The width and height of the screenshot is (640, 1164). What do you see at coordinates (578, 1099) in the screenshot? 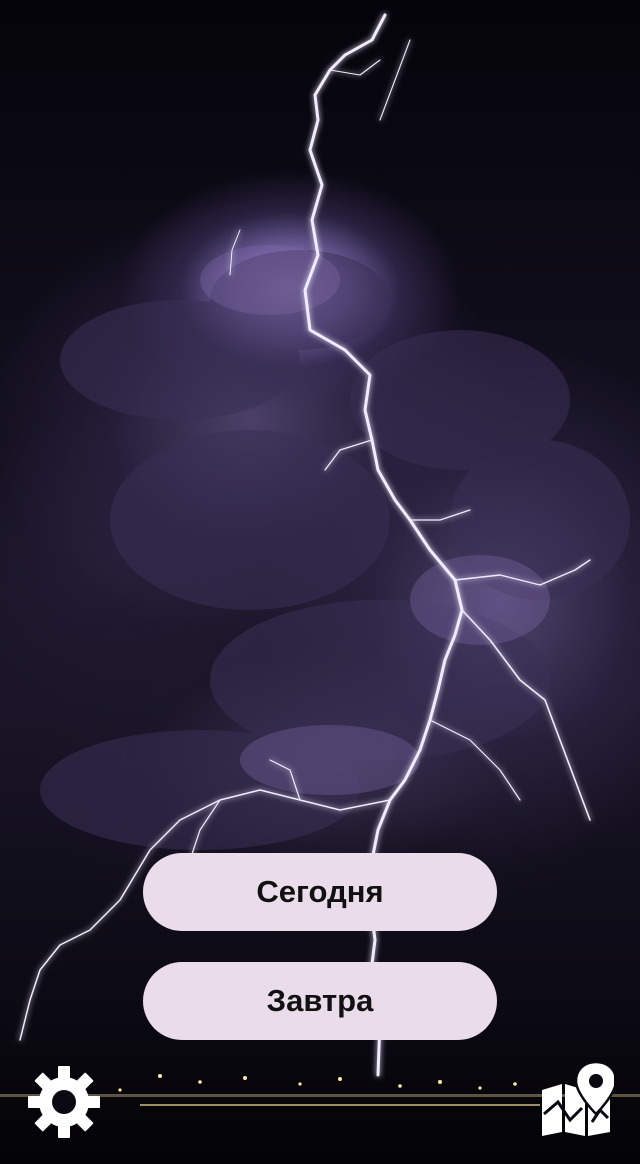
I see `map-location-icon` at bounding box center [578, 1099].